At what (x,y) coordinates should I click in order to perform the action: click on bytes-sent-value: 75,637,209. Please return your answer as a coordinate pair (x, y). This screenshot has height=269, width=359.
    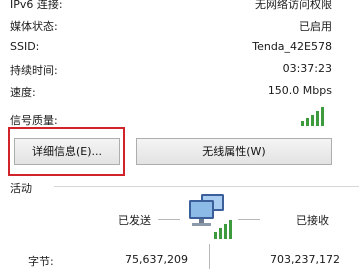
    Looking at the image, I should click on (156, 259).